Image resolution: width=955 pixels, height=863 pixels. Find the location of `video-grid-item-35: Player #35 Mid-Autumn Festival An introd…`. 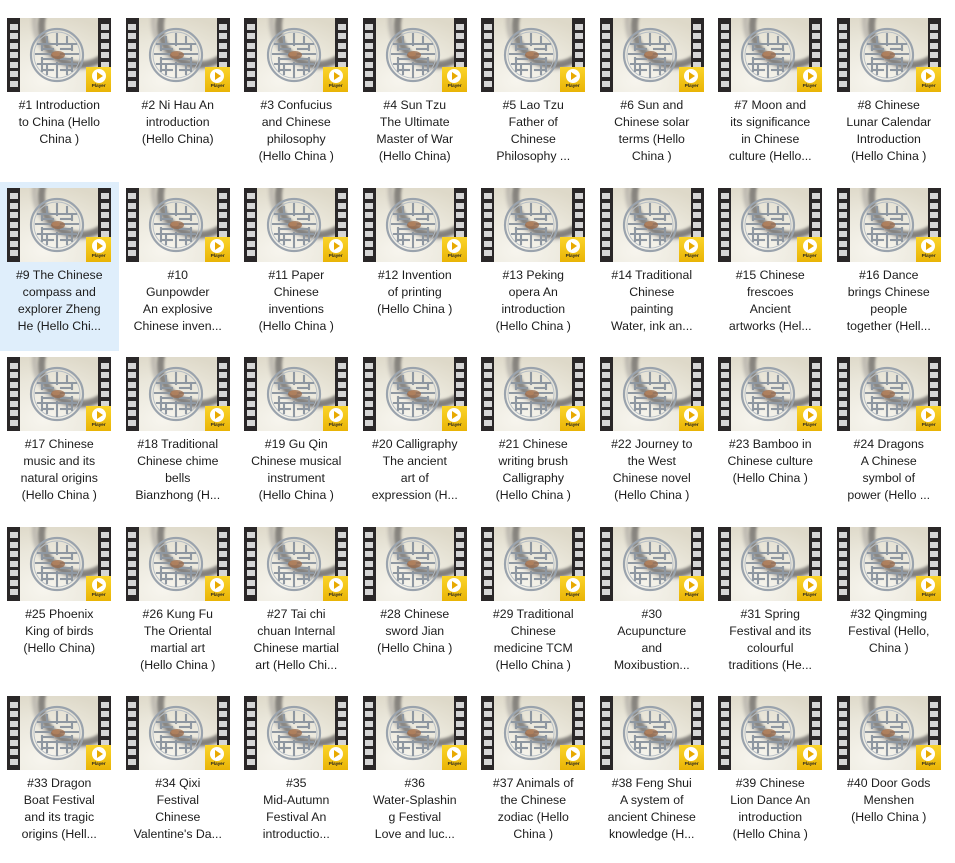

video-grid-item-35: Player #35 Mid-Autumn Festival An introd… is located at coordinates (296, 775).